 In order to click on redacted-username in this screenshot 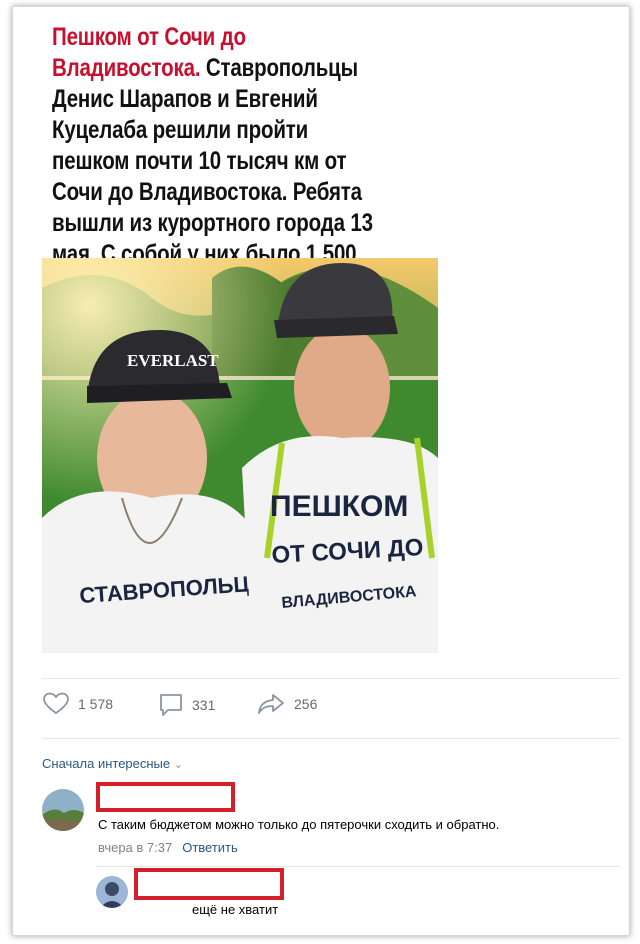, I will do `click(165, 797)`.